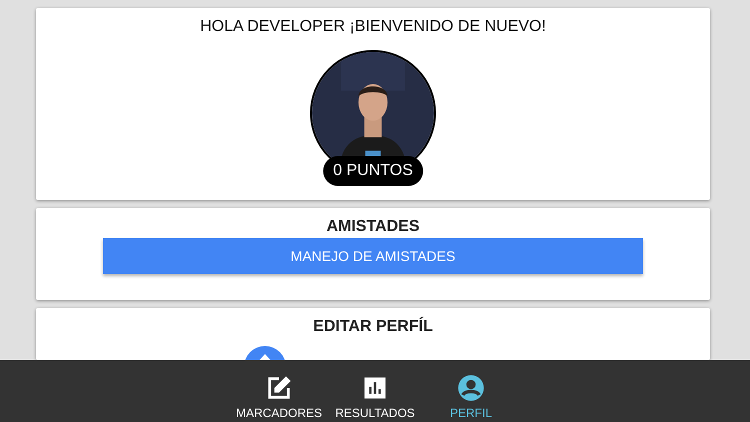 The height and width of the screenshot is (422, 750). Describe the element at coordinates (471, 388) in the screenshot. I see `person-icon` at that location.